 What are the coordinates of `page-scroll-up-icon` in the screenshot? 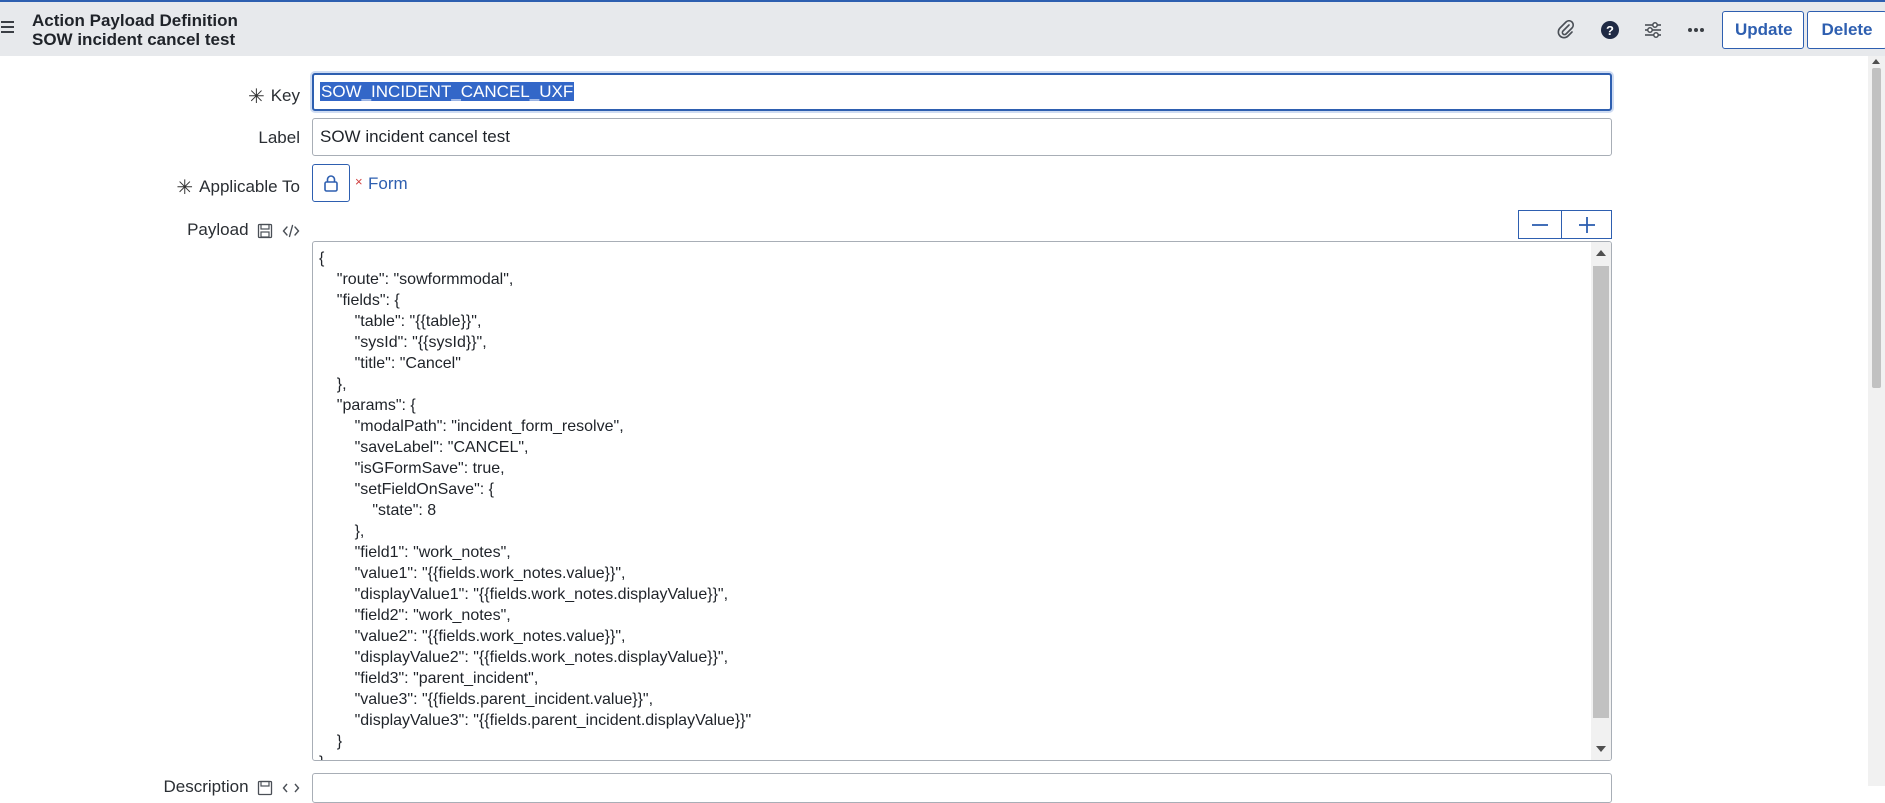 It's located at (1876, 61).